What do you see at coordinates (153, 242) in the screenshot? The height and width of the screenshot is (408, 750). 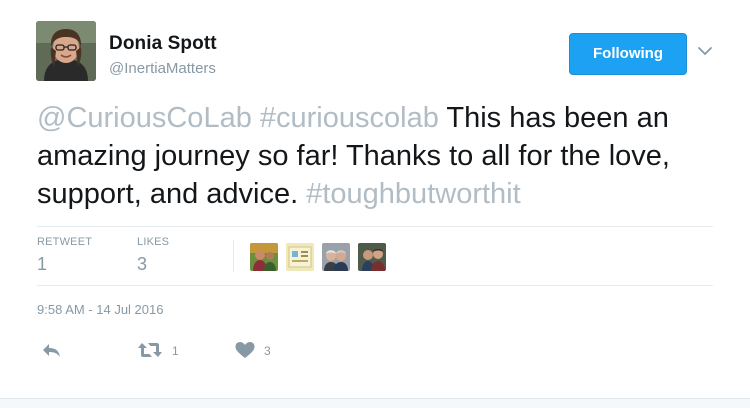 I see `likes-stat-label: LIKES` at bounding box center [153, 242].